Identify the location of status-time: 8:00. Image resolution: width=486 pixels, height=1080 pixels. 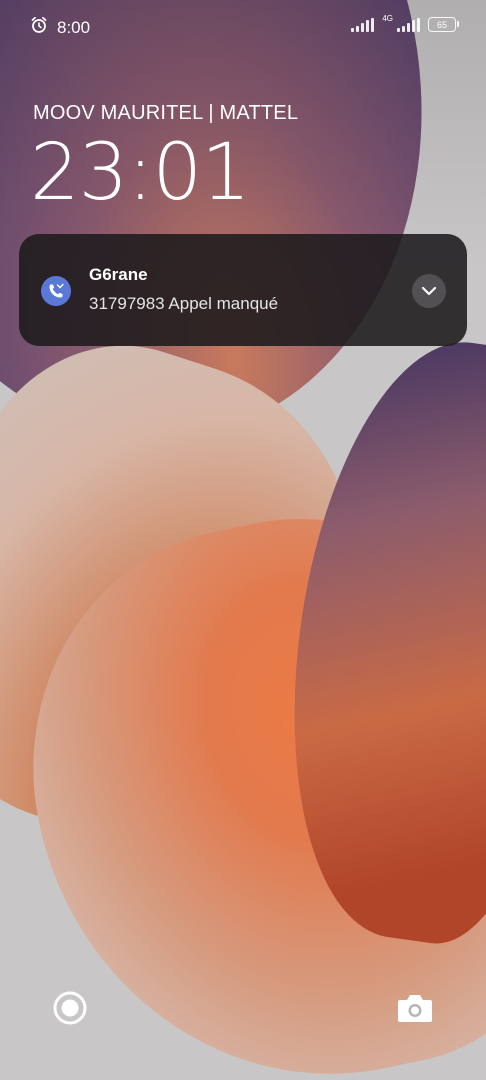
(74, 27).